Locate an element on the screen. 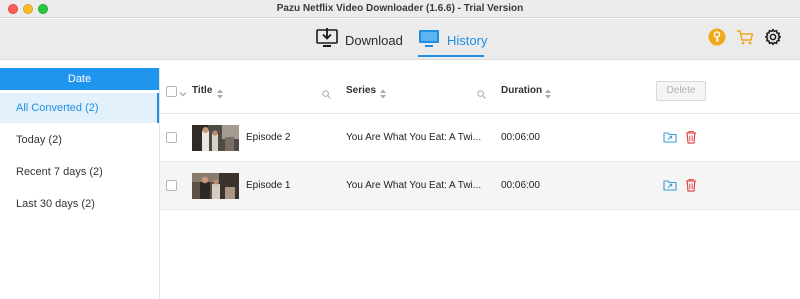 The image size is (800, 299). delete-button: Delete is located at coordinates (681, 91).